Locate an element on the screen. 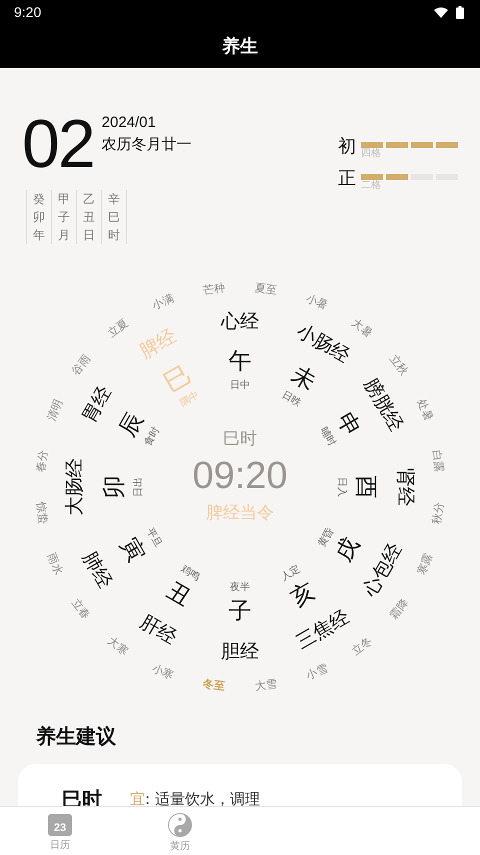 This screenshot has width=480, height=855. solar-term: 小寒 is located at coordinates (163, 672).